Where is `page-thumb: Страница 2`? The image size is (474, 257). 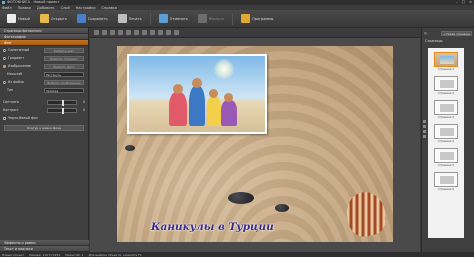
page-thumb: Страница 2 is located at coordinates (446, 87).